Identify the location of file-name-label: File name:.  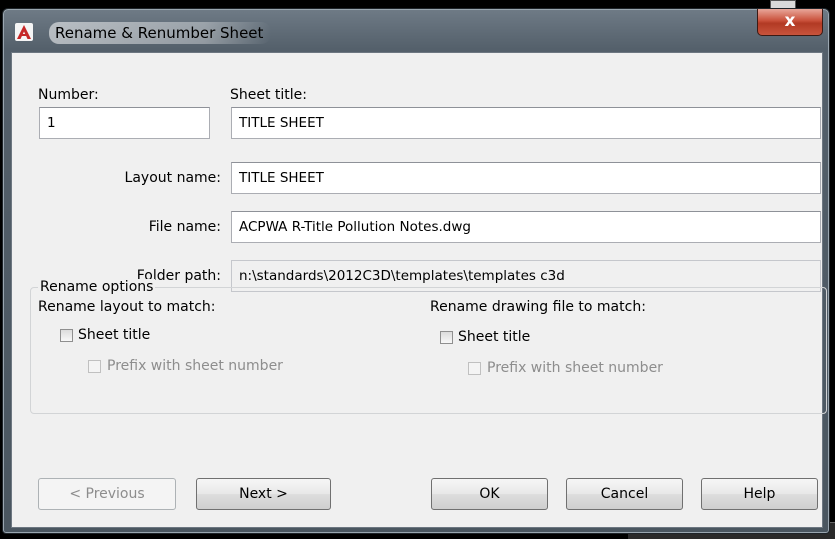
(184, 227).